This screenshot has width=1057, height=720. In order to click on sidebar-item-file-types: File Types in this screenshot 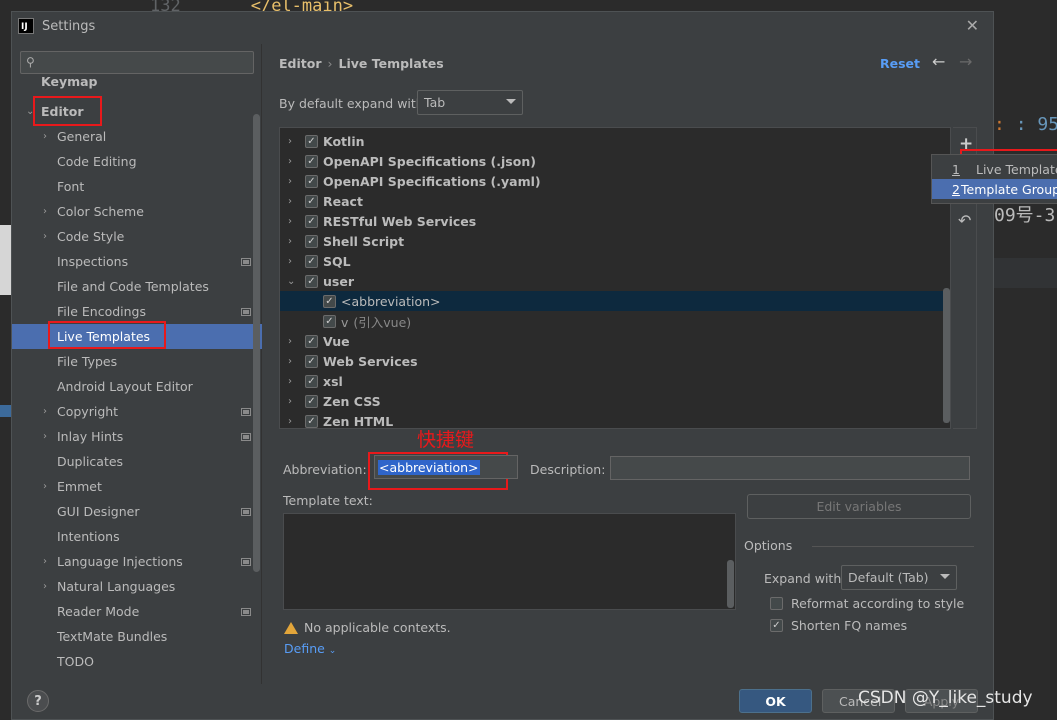, I will do `click(137, 361)`.